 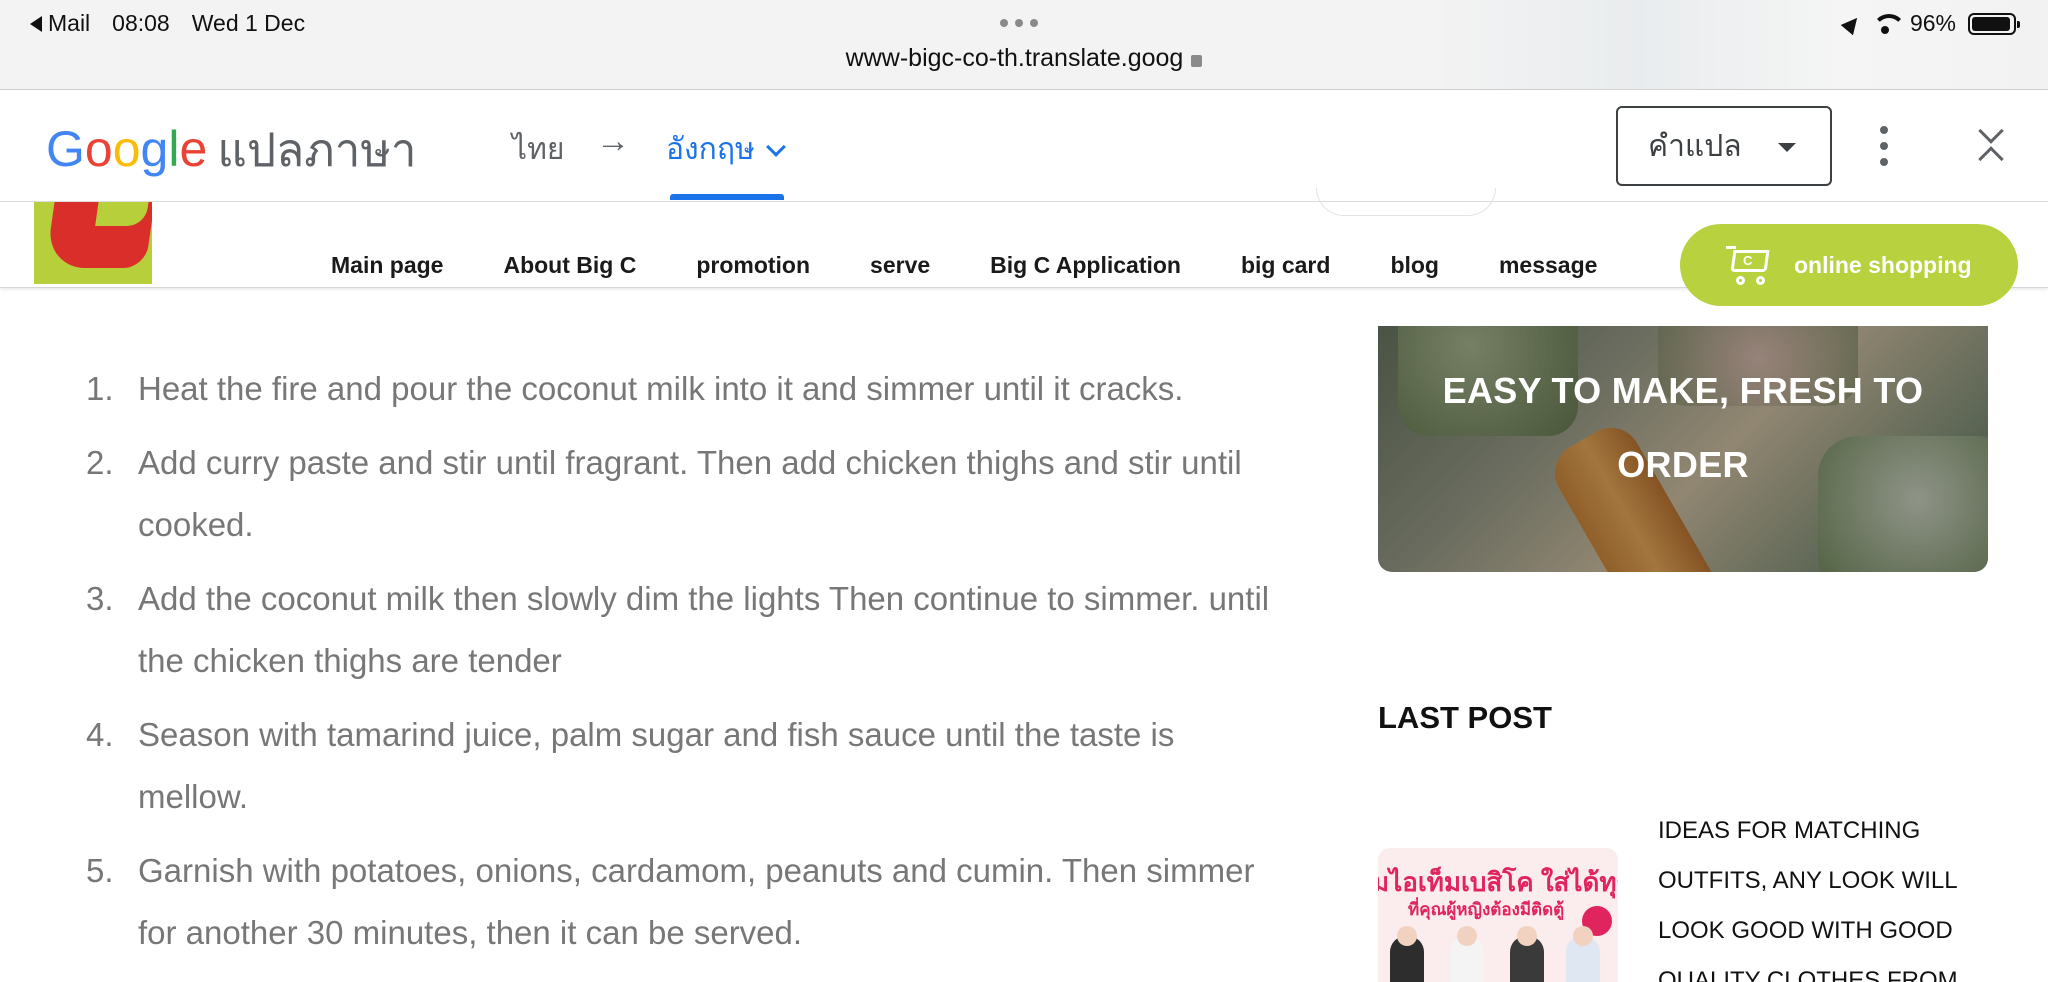 I want to click on nav-link-promotion: promotion, so click(x=753, y=265).